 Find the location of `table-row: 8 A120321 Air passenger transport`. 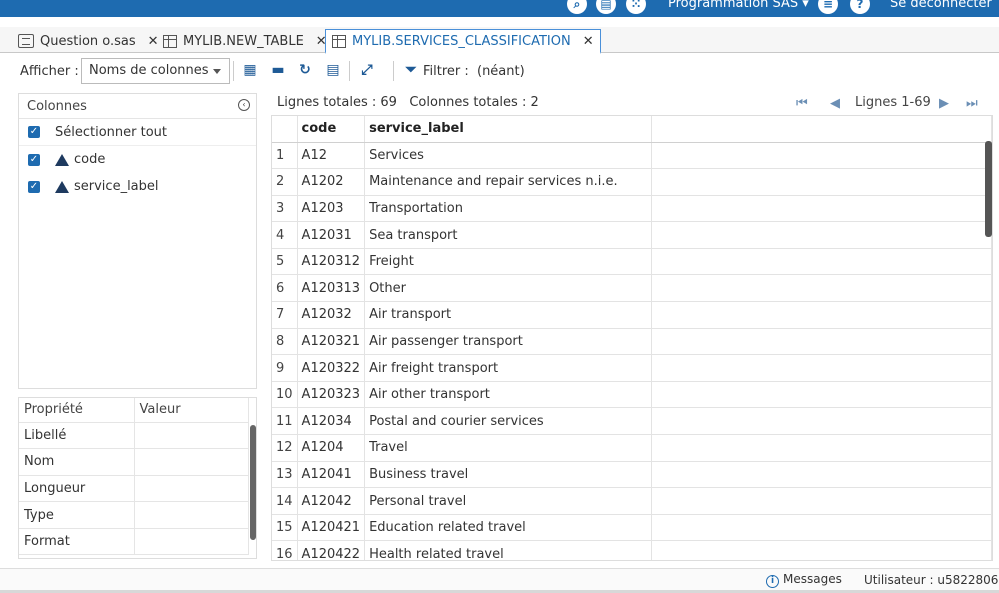

table-row: 8 A120321 Air passenger transport is located at coordinates (632, 342).